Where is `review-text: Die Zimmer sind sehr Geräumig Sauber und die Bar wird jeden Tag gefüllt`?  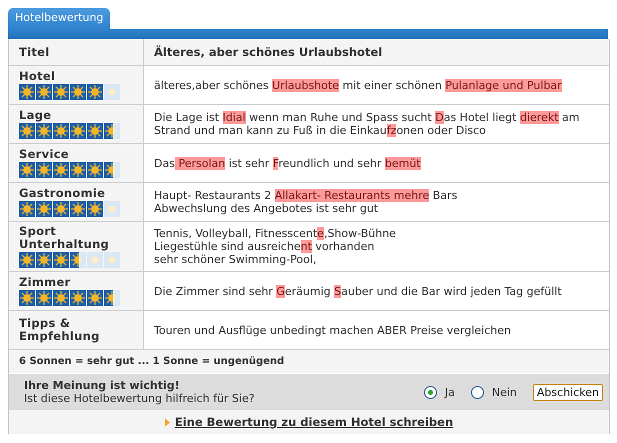
review-text: Die Zimmer sind sehr Geräumig Sauber und die Bar wird jeden Tag gefüllt is located at coordinates (358, 291).